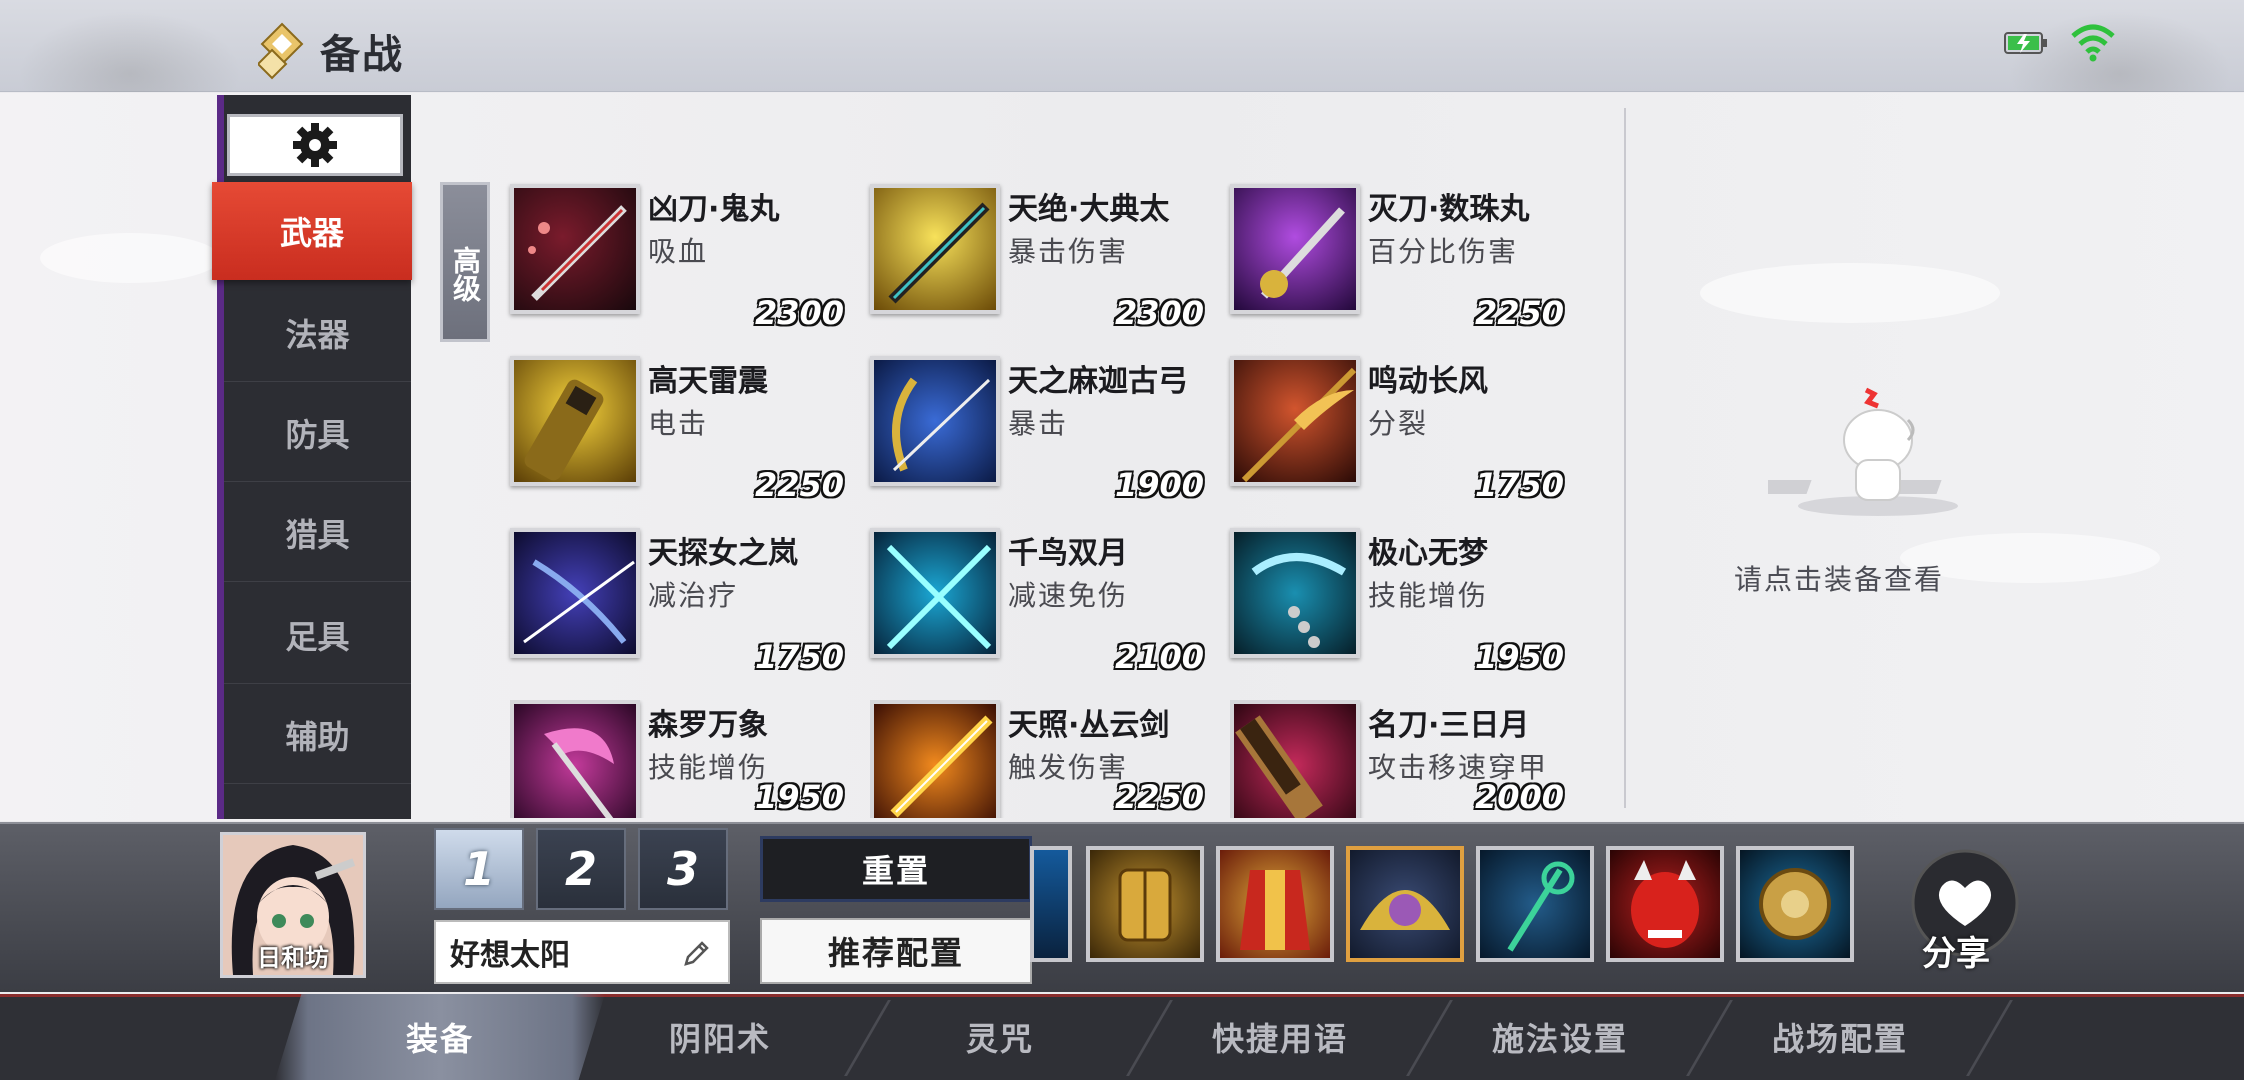 The height and width of the screenshot is (1080, 2244). I want to click on item-effect: 减治疗, so click(693, 595).